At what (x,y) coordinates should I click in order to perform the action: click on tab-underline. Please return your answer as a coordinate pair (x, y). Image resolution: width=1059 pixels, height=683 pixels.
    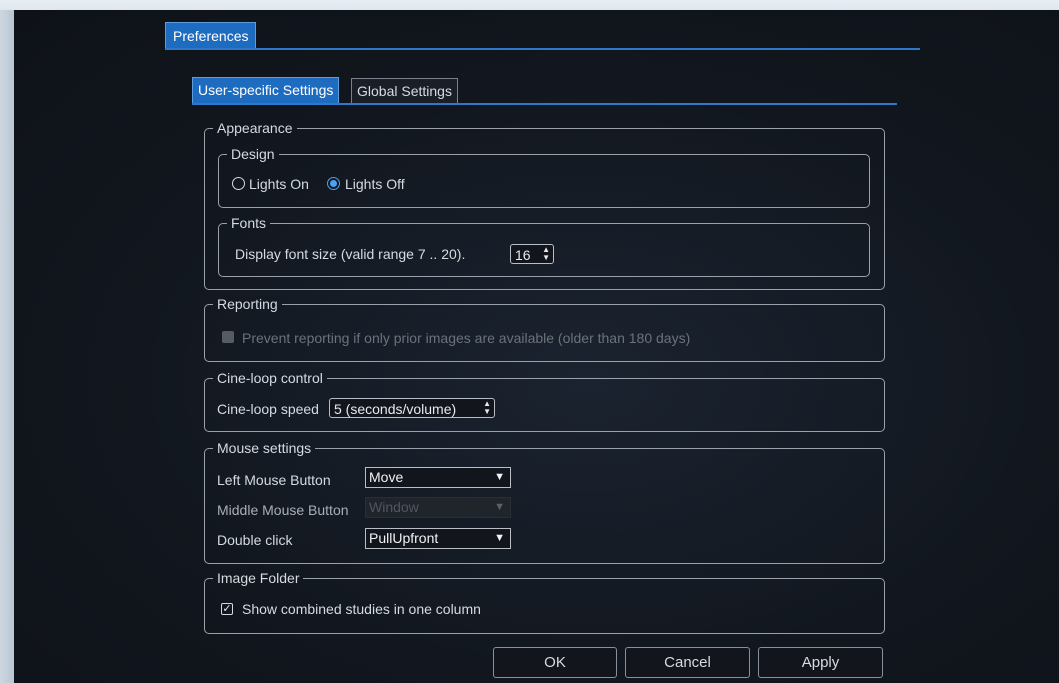
    Looking at the image, I should click on (542, 49).